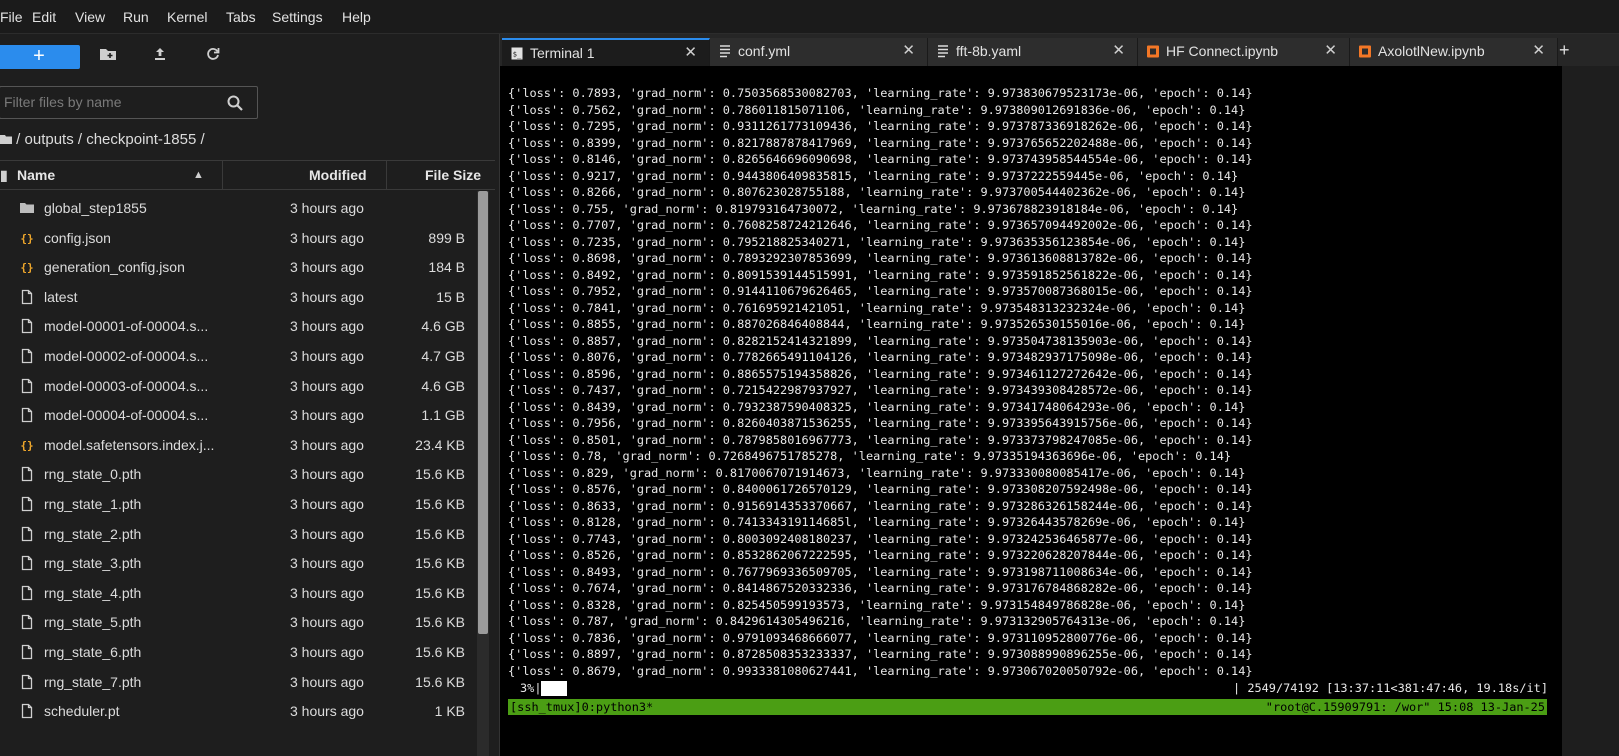 The width and height of the screenshot is (1619, 756). What do you see at coordinates (108, 56) in the screenshot?
I see `new-folder-icon` at bounding box center [108, 56].